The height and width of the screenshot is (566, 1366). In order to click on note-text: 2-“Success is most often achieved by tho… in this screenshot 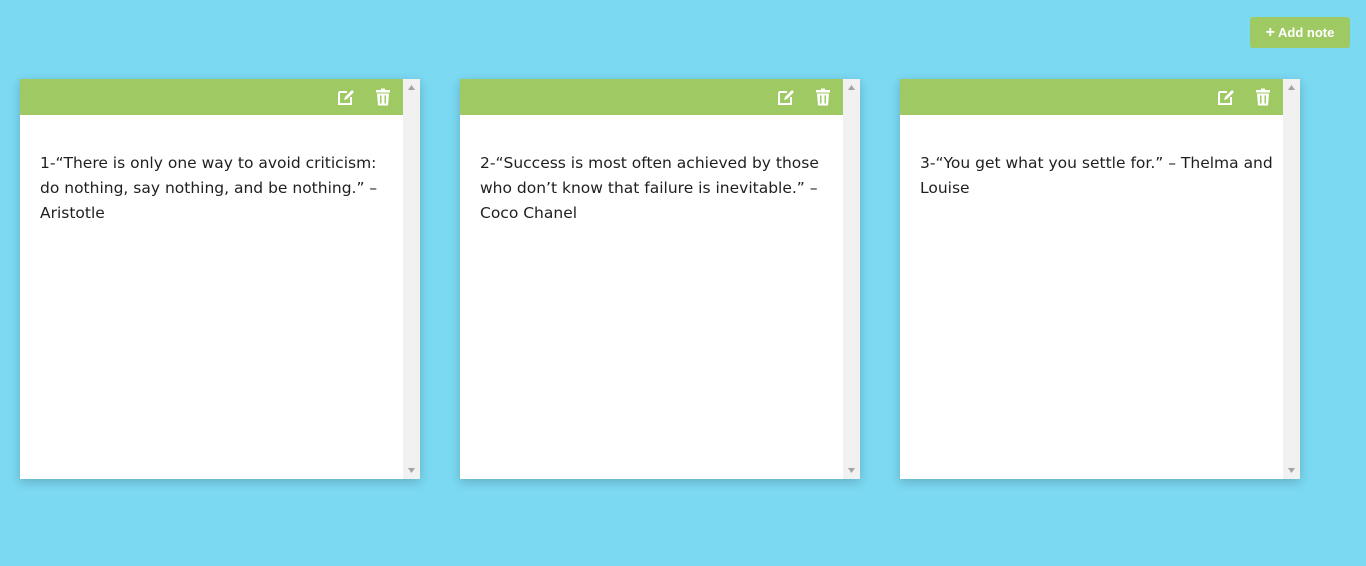, I will do `click(657, 188)`.